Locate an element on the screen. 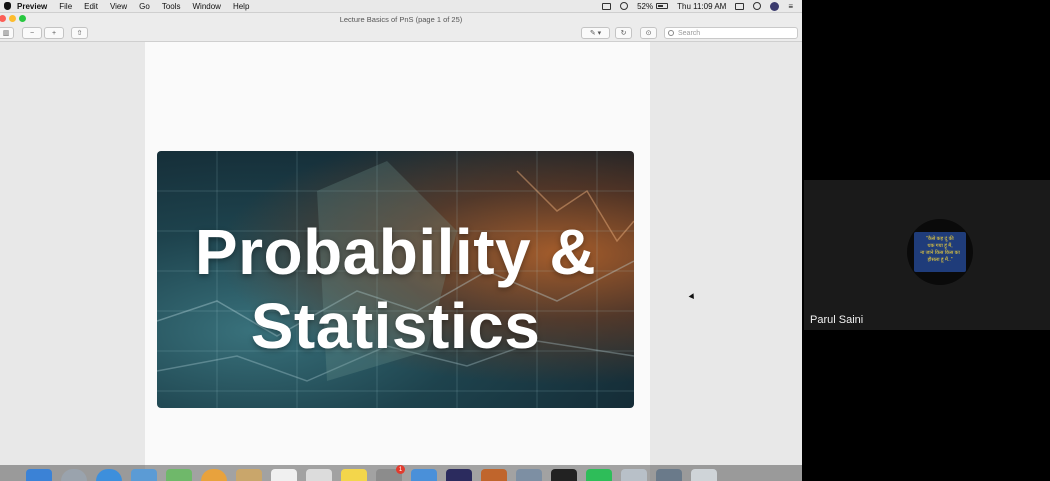 The width and height of the screenshot is (1050, 481). mail-dock-icon is located at coordinates (144, 475).